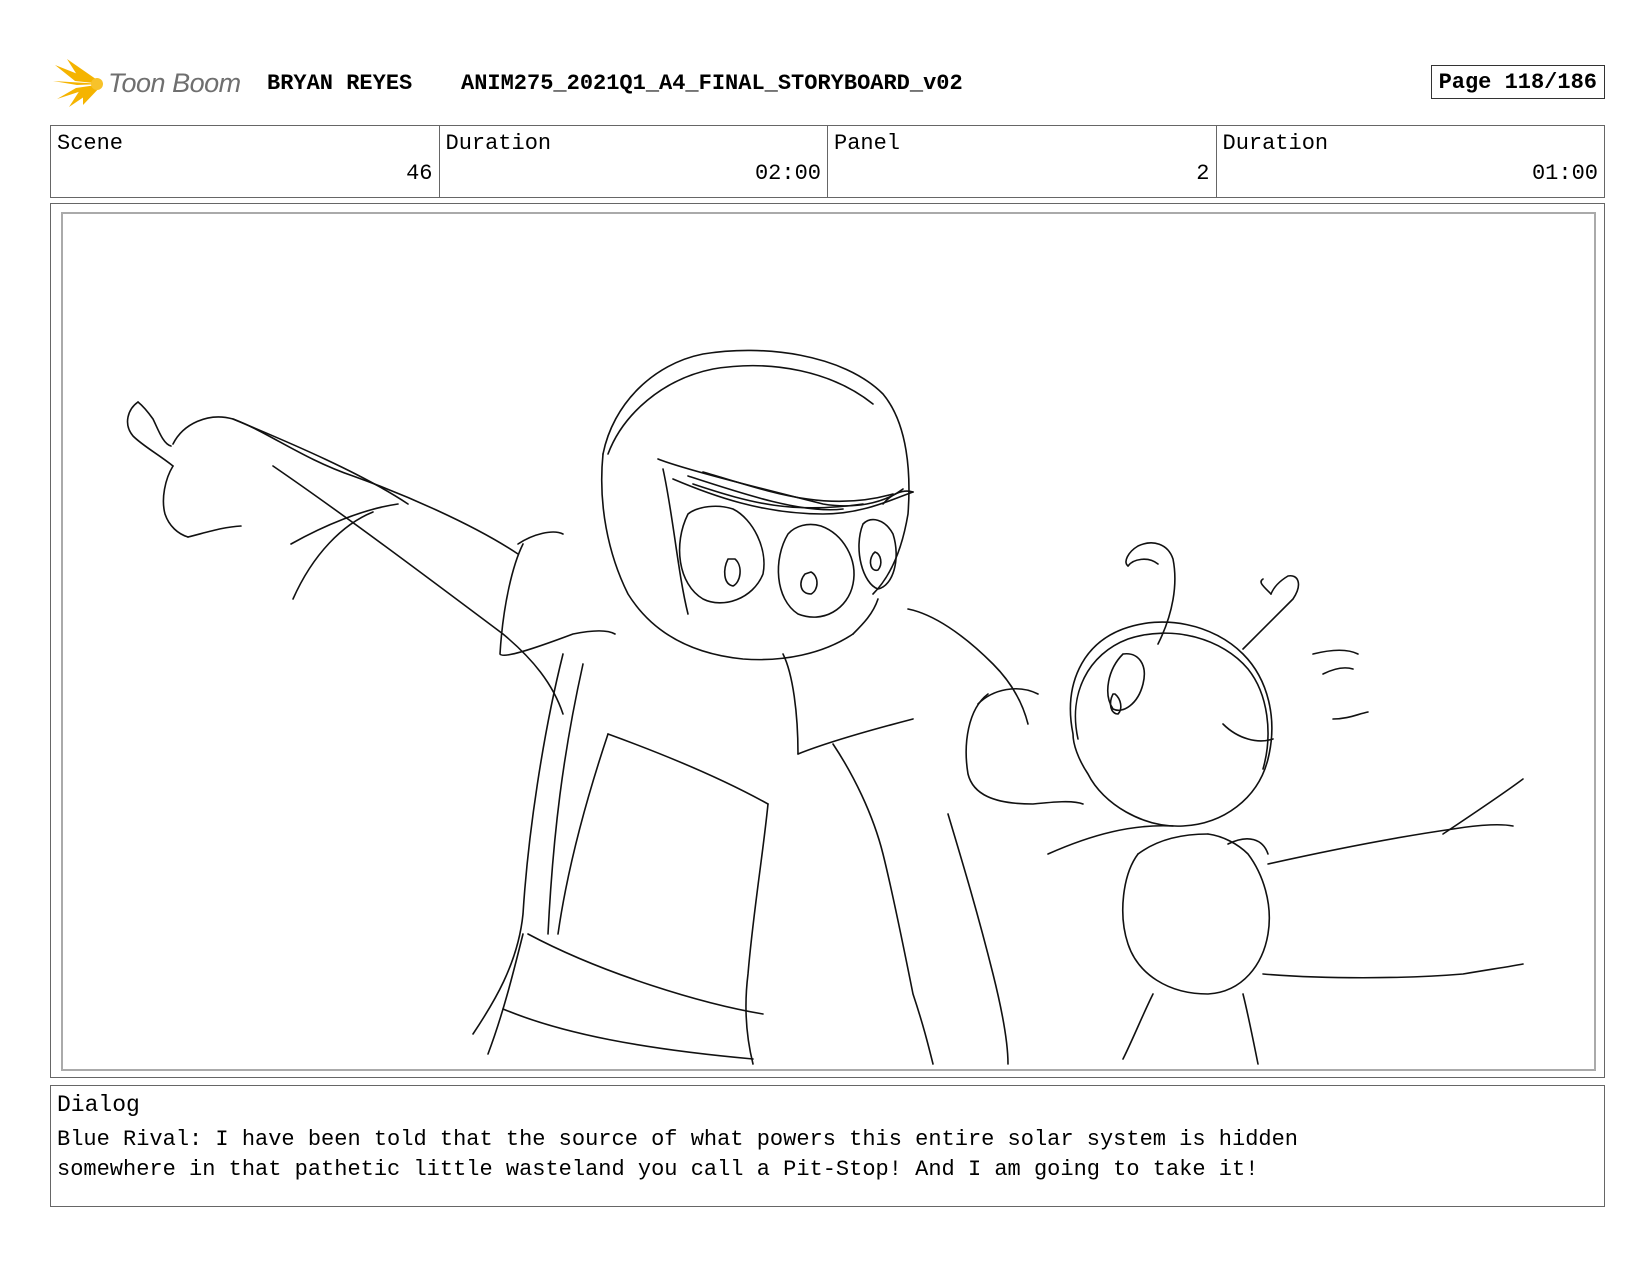  I want to click on scene-duration-label: Duration, so click(498, 143).